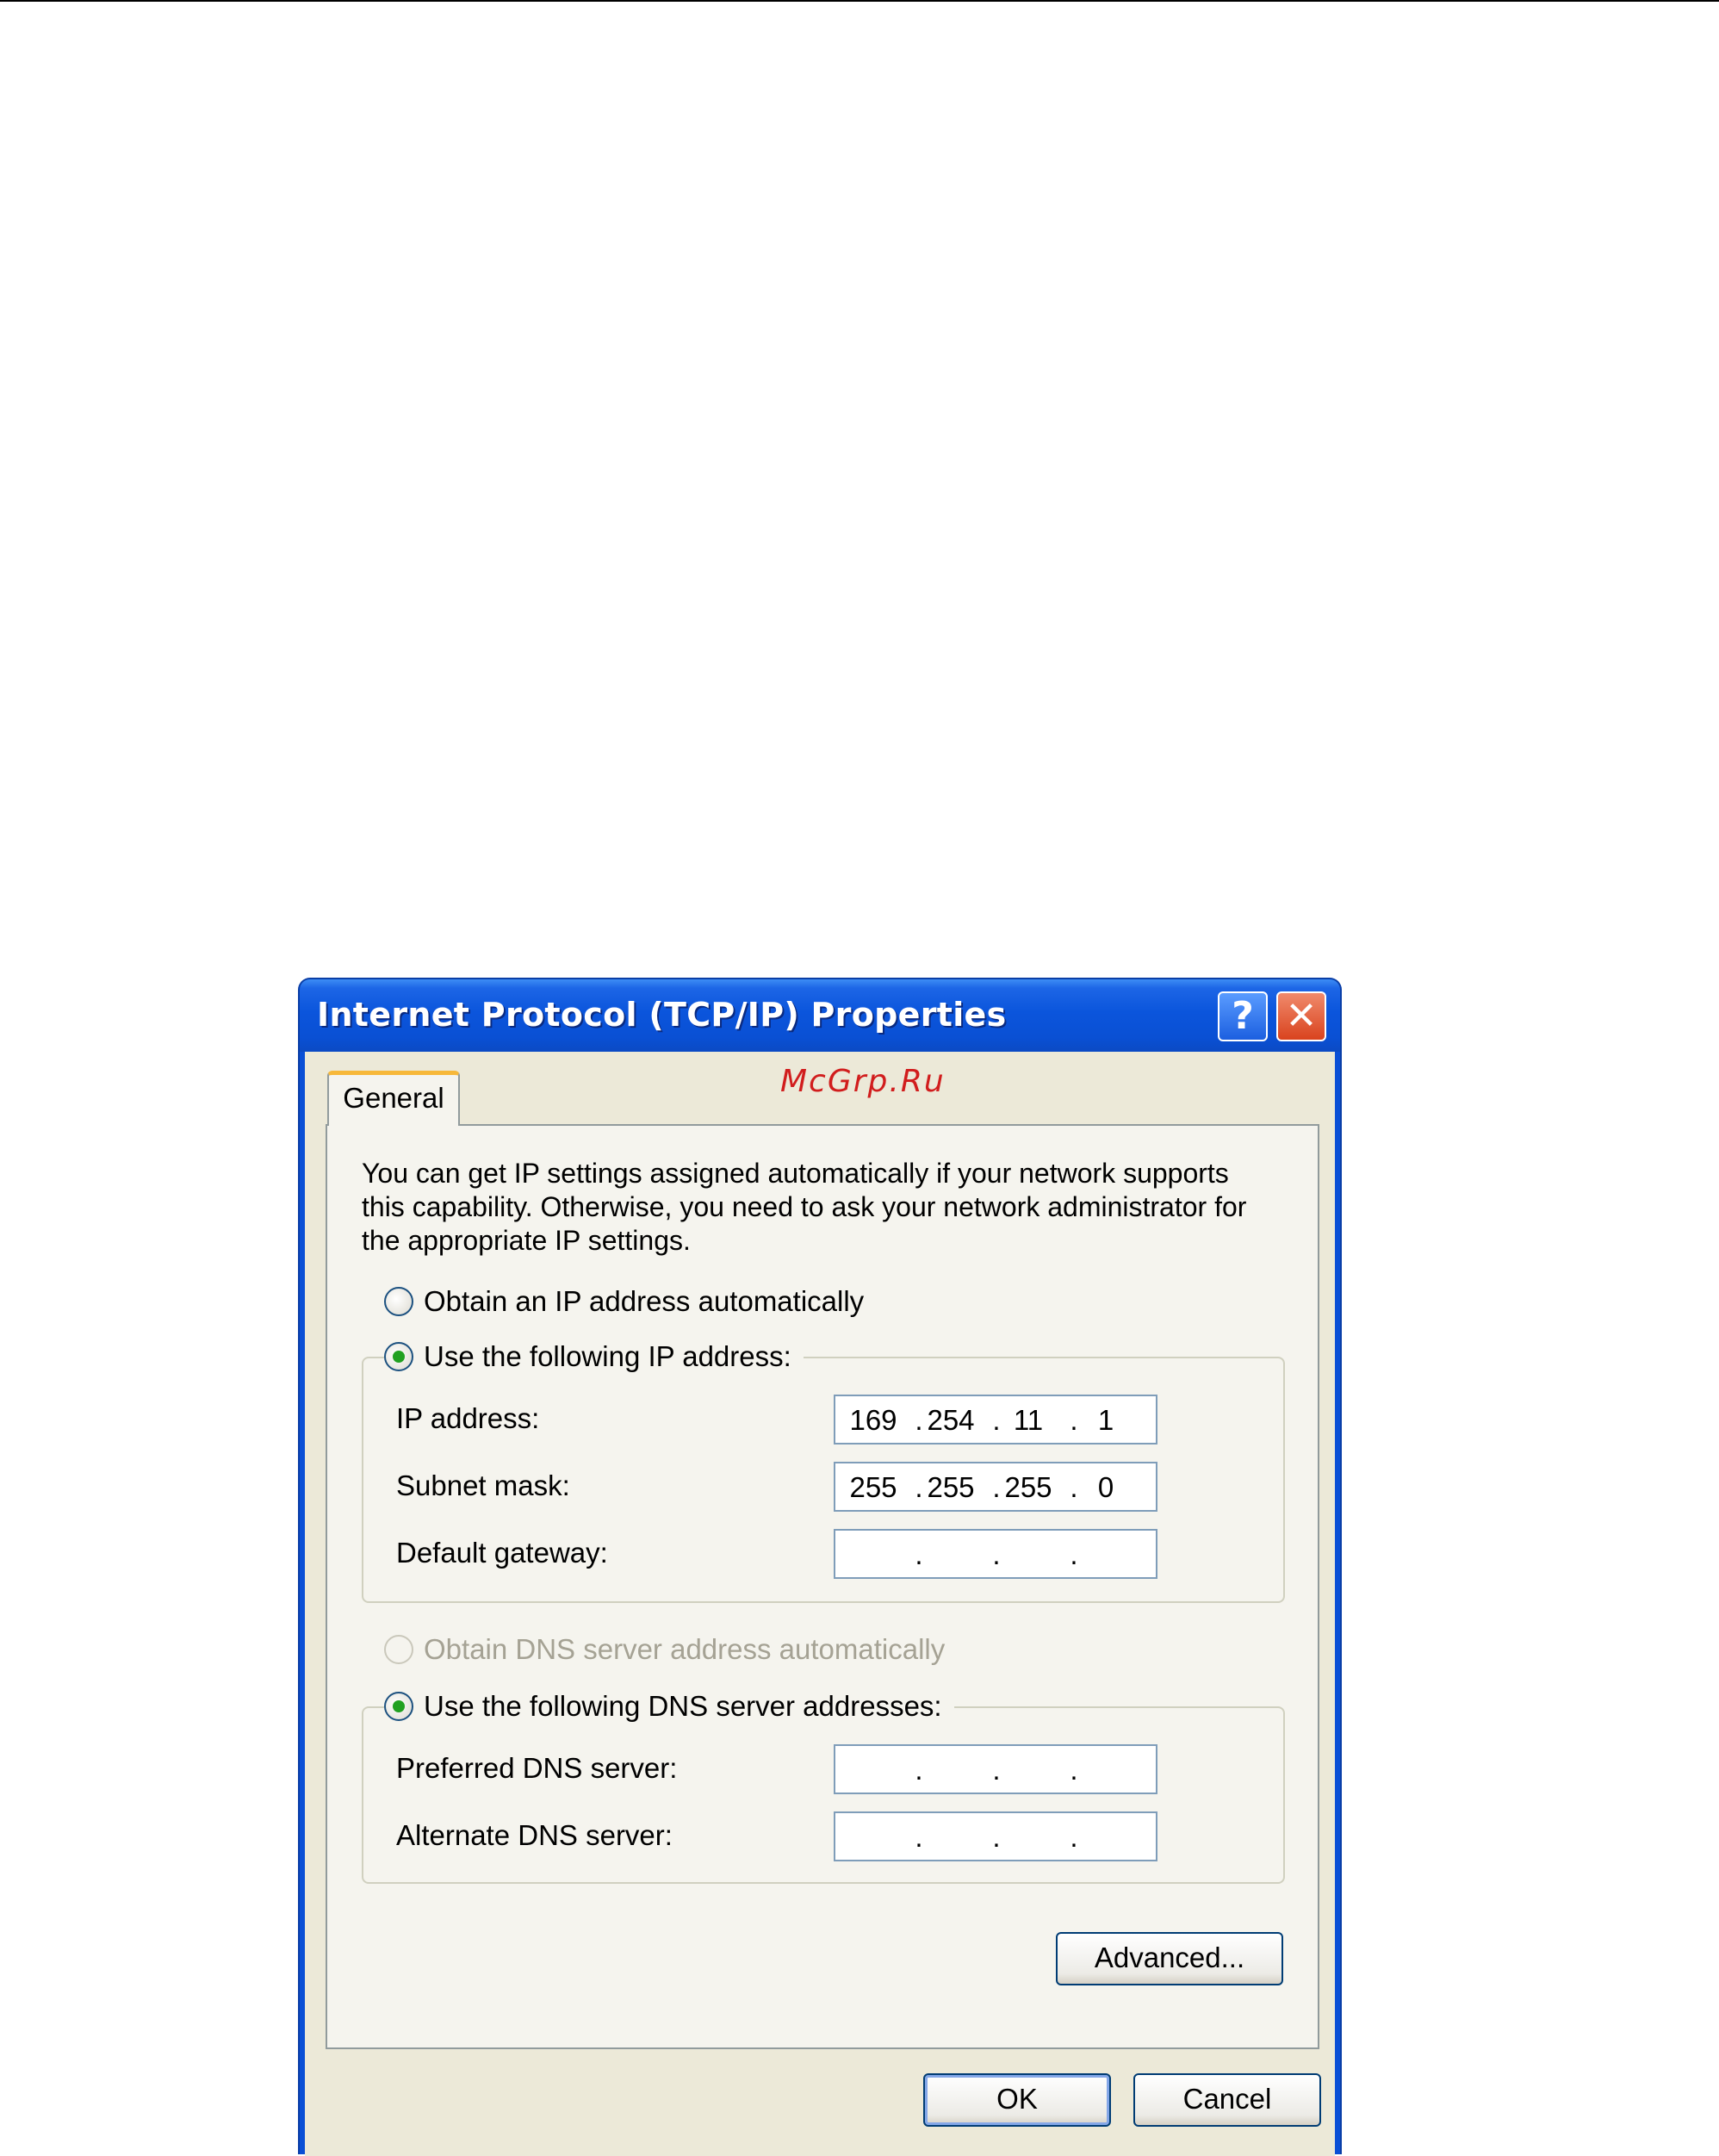 The width and height of the screenshot is (1719, 2156). Describe the element at coordinates (398, 1302) in the screenshot. I see `radio-unchecked-icon` at that location.